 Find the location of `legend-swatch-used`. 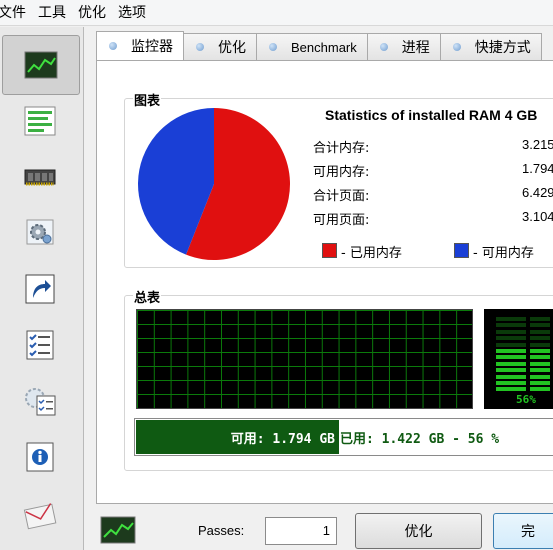

legend-swatch-used is located at coordinates (329, 250).